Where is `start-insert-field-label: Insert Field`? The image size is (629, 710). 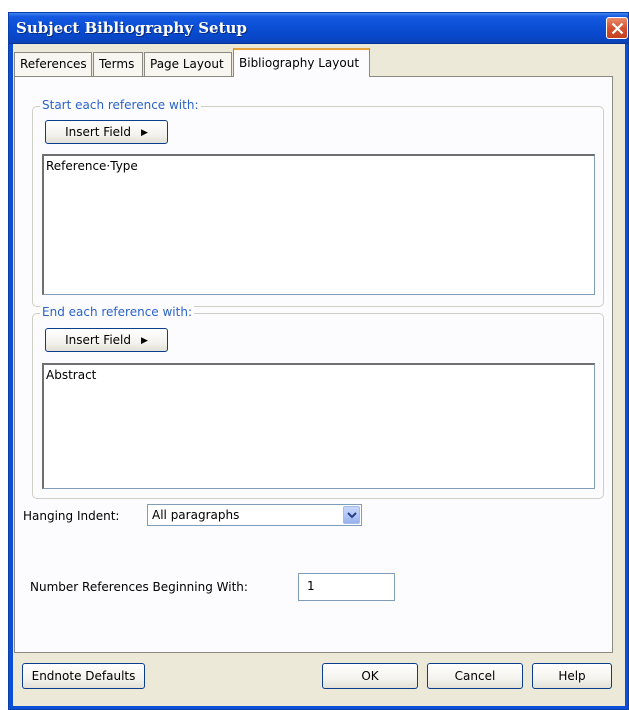 start-insert-field-label: Insert Field is located at coordinates (98, 132).